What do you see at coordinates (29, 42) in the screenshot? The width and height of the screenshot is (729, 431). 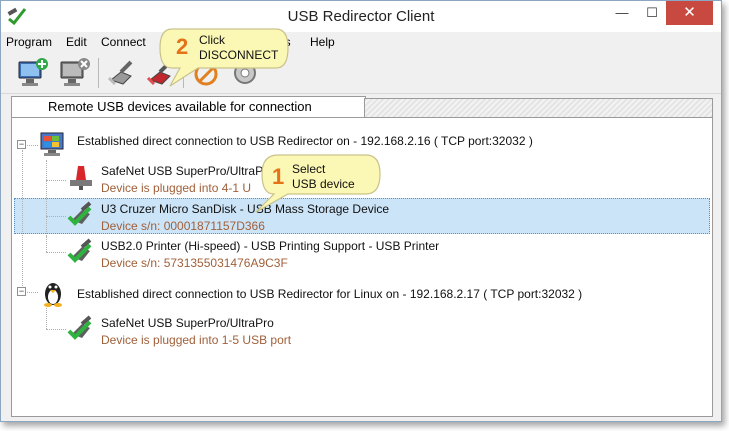 I see `menu-program: Program` at bounding box center [29, 42].